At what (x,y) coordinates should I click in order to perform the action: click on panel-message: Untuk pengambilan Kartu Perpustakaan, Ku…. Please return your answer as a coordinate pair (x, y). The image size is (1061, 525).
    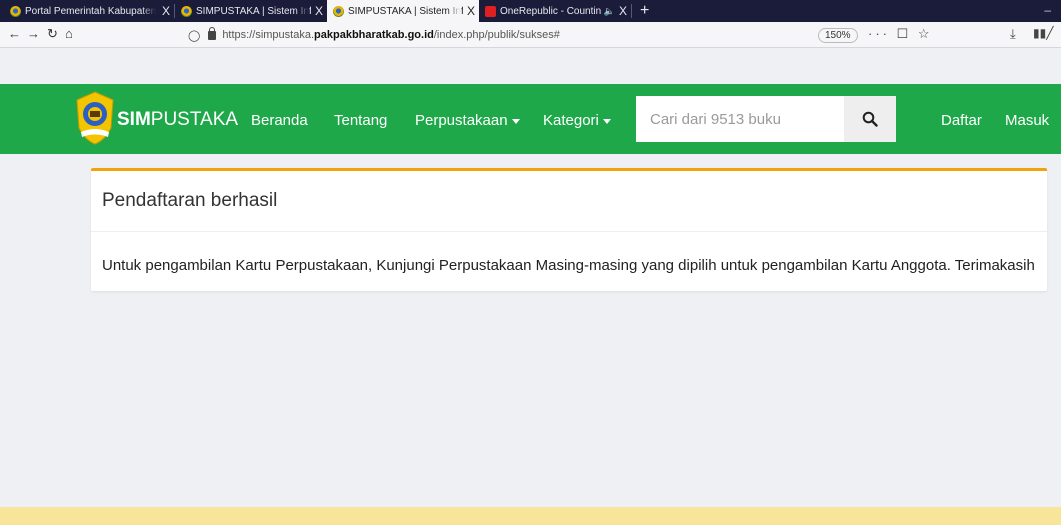
    Looking at the image, I should click on (568, 265).